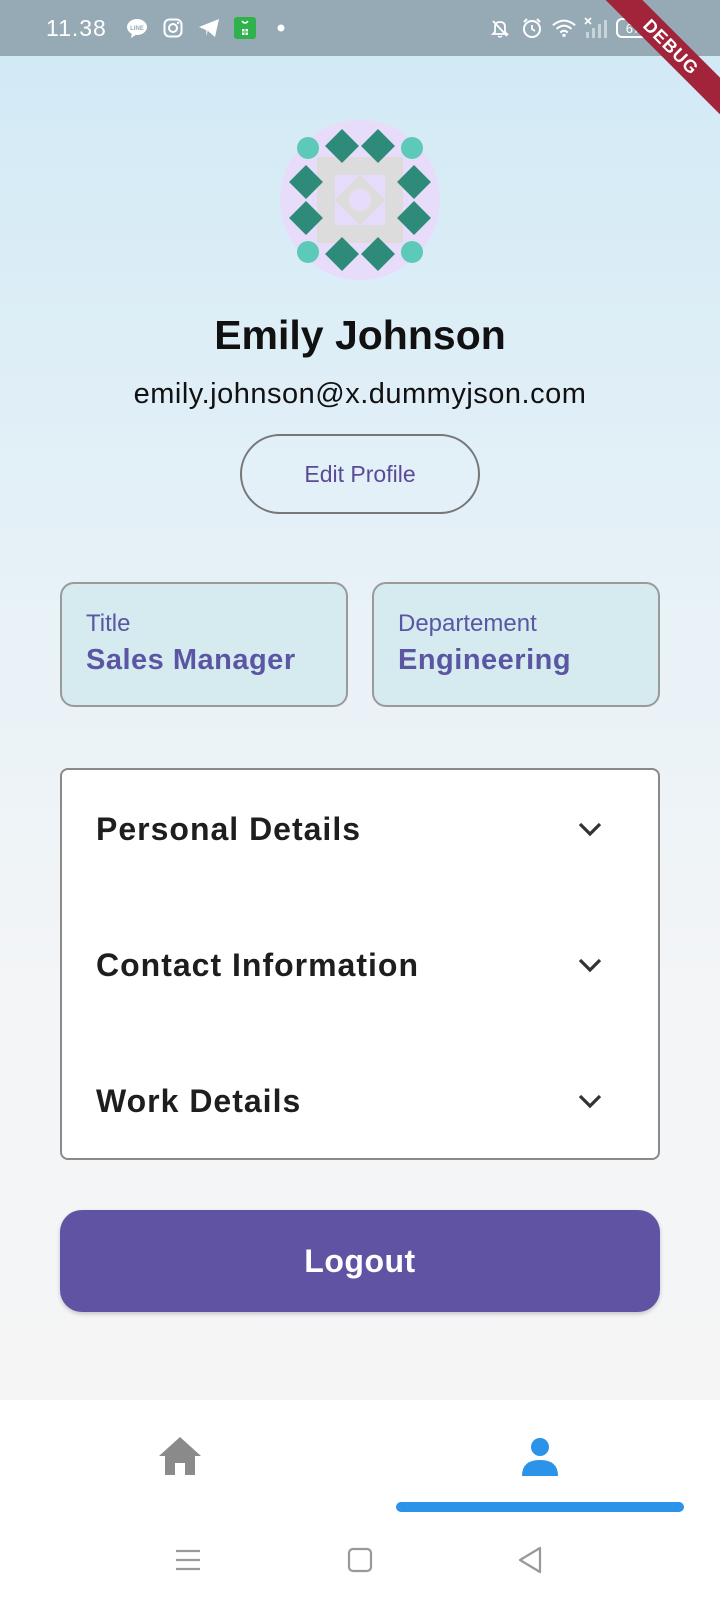  I want to click on title-card-value: Sales Manager, so click(191, 660).